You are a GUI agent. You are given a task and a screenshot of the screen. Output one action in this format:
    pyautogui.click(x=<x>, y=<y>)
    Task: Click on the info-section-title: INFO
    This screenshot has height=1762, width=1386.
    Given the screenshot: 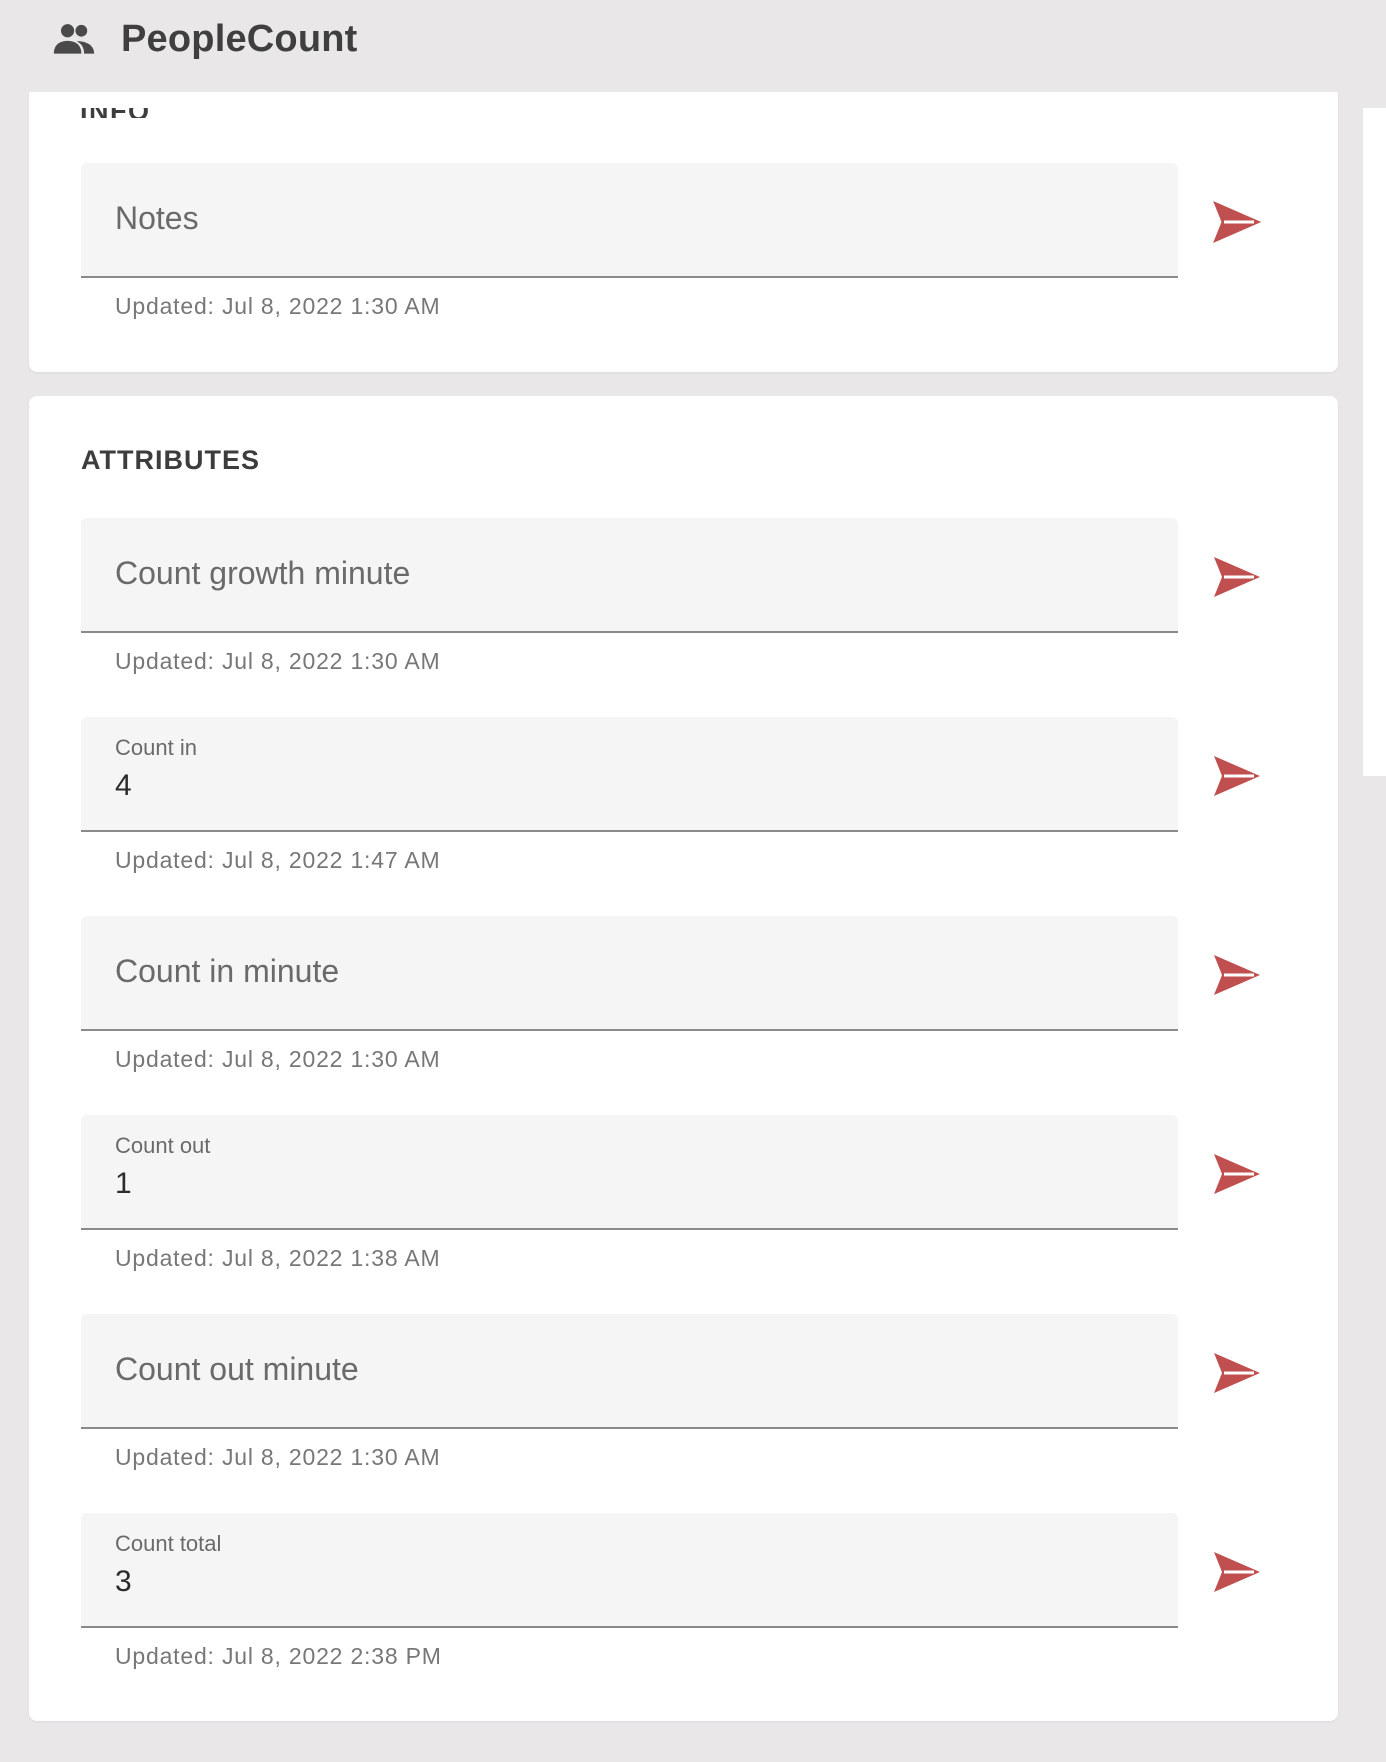 What is the action you would take?
    pyautogui.click(x=115, y=113)
    